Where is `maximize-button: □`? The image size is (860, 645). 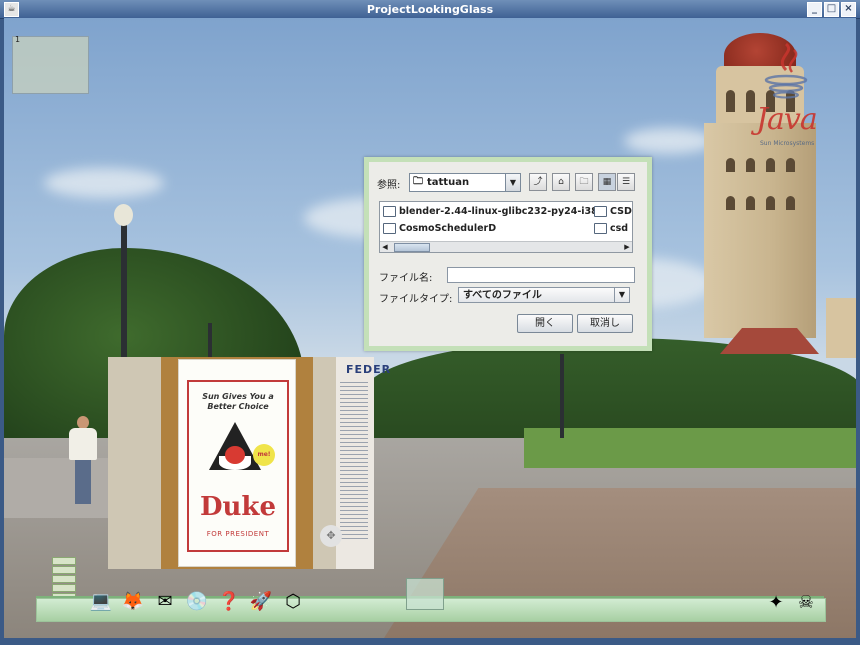
maximize-button: □ is located at coordinates (831, 9).